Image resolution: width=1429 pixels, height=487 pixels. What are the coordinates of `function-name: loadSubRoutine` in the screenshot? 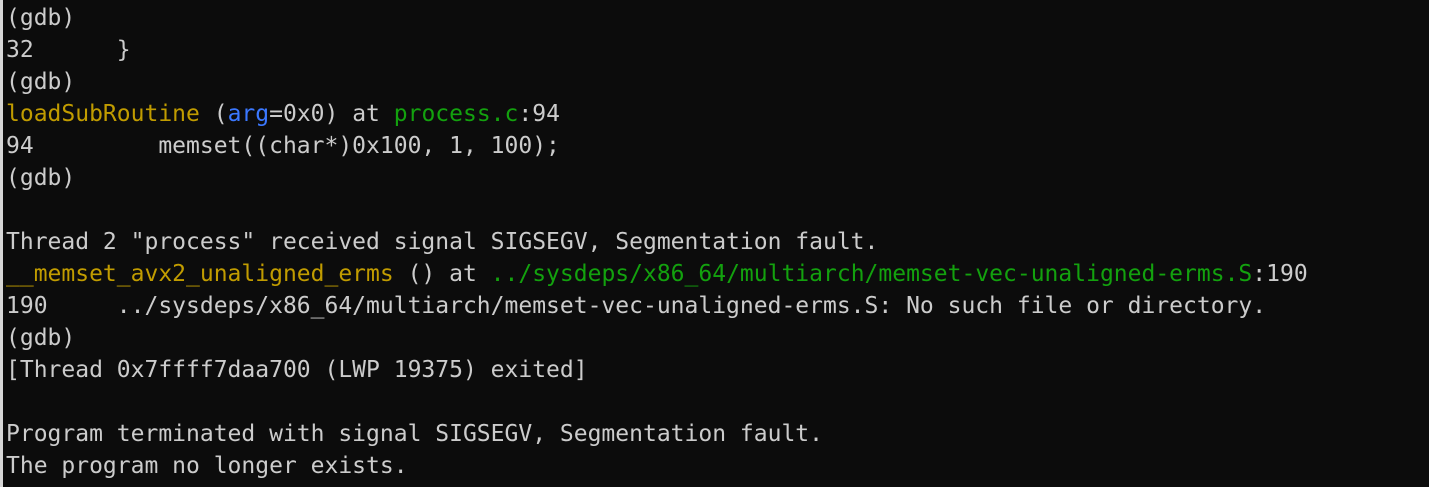 It's located at (103, 114).